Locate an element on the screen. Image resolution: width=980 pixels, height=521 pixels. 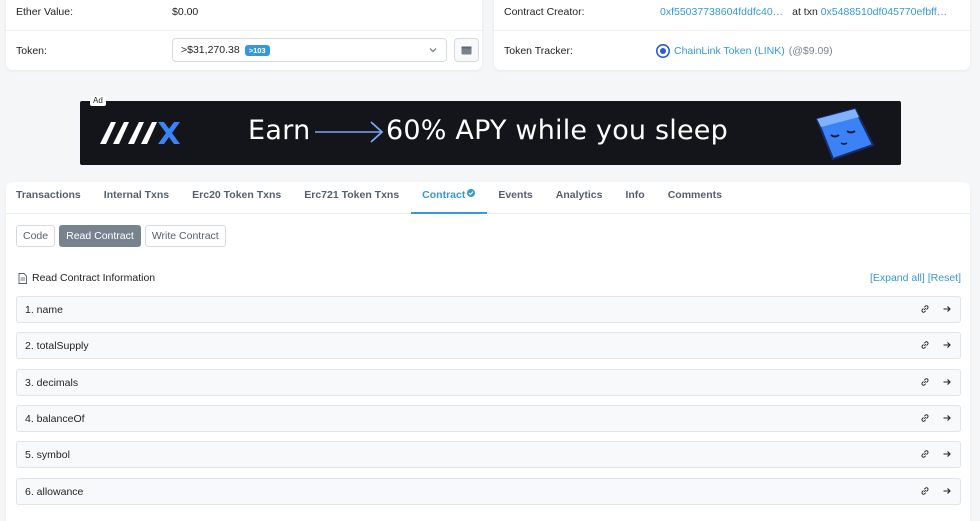
wallet-icon is located at coordinates (466, 50).